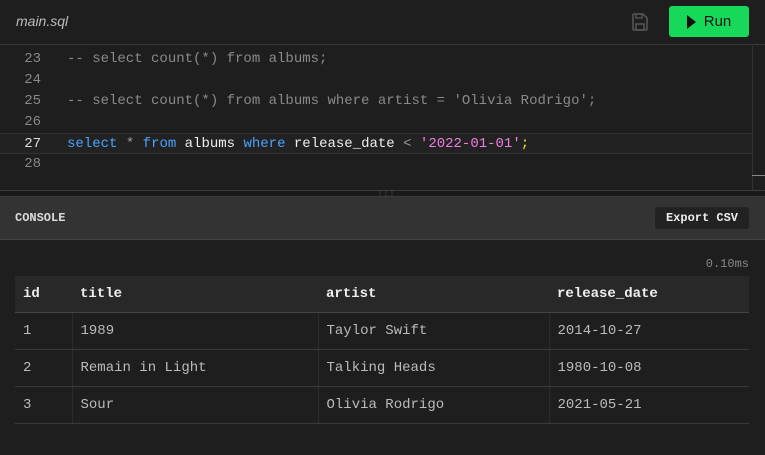 This screenshot has width=765, height=455. Describe the element at coordinates (264, 144) in the screenshot. I see `code-token: where` at that location.